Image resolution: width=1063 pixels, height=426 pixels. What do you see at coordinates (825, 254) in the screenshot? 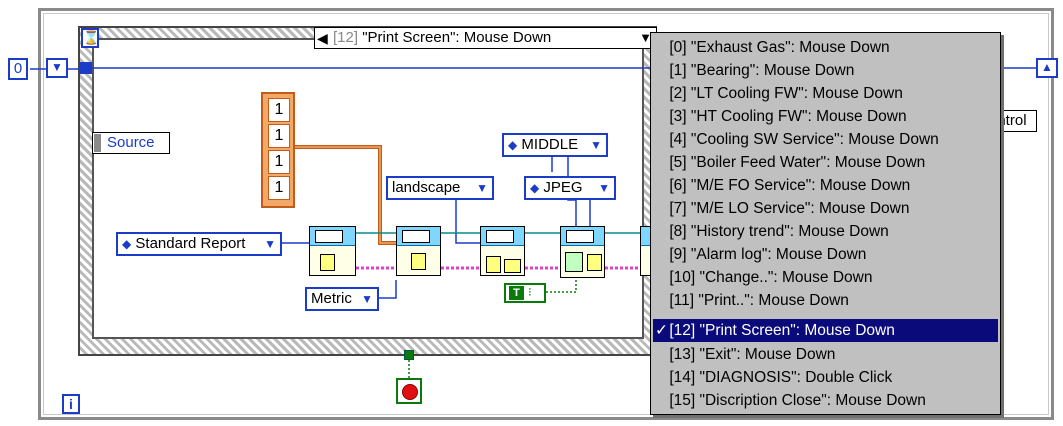
I see `menu-item: [9] "Alarm log": Mouse Down` at bounding box center [825, 254].